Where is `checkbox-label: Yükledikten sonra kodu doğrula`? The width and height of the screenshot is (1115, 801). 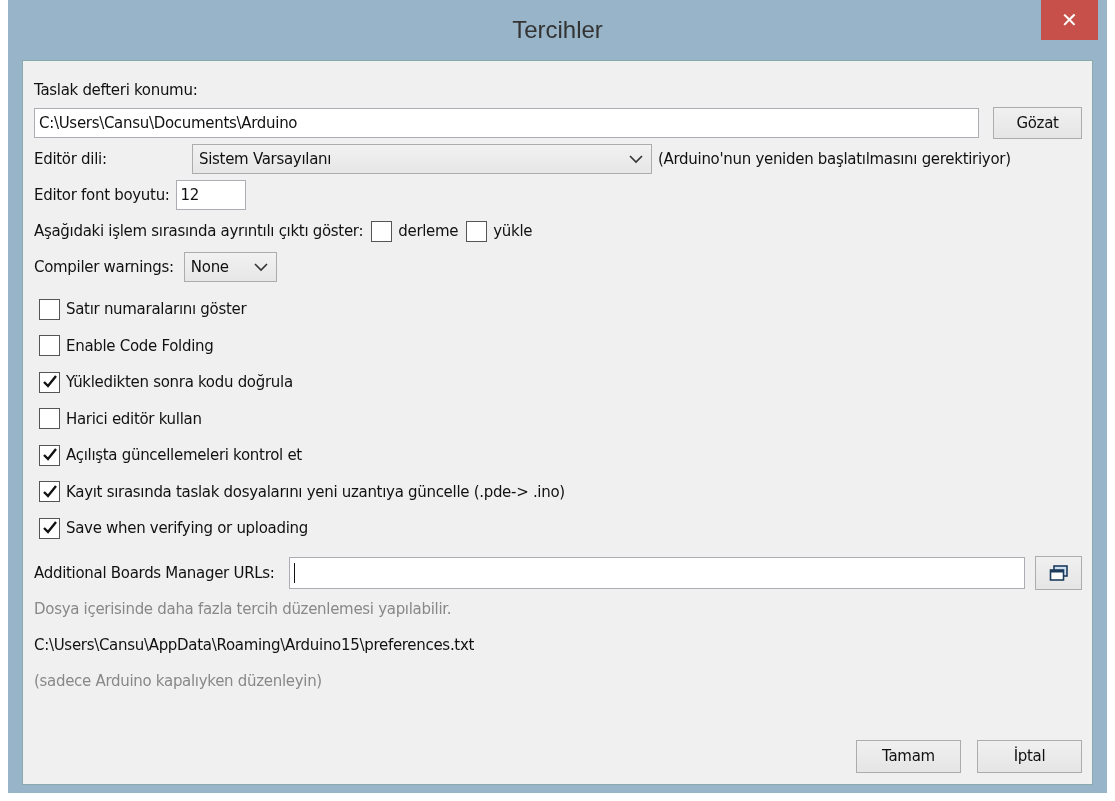 checkbox-label: Yükledikten sonra kodu doğrula is located at coordinates (179, 382).